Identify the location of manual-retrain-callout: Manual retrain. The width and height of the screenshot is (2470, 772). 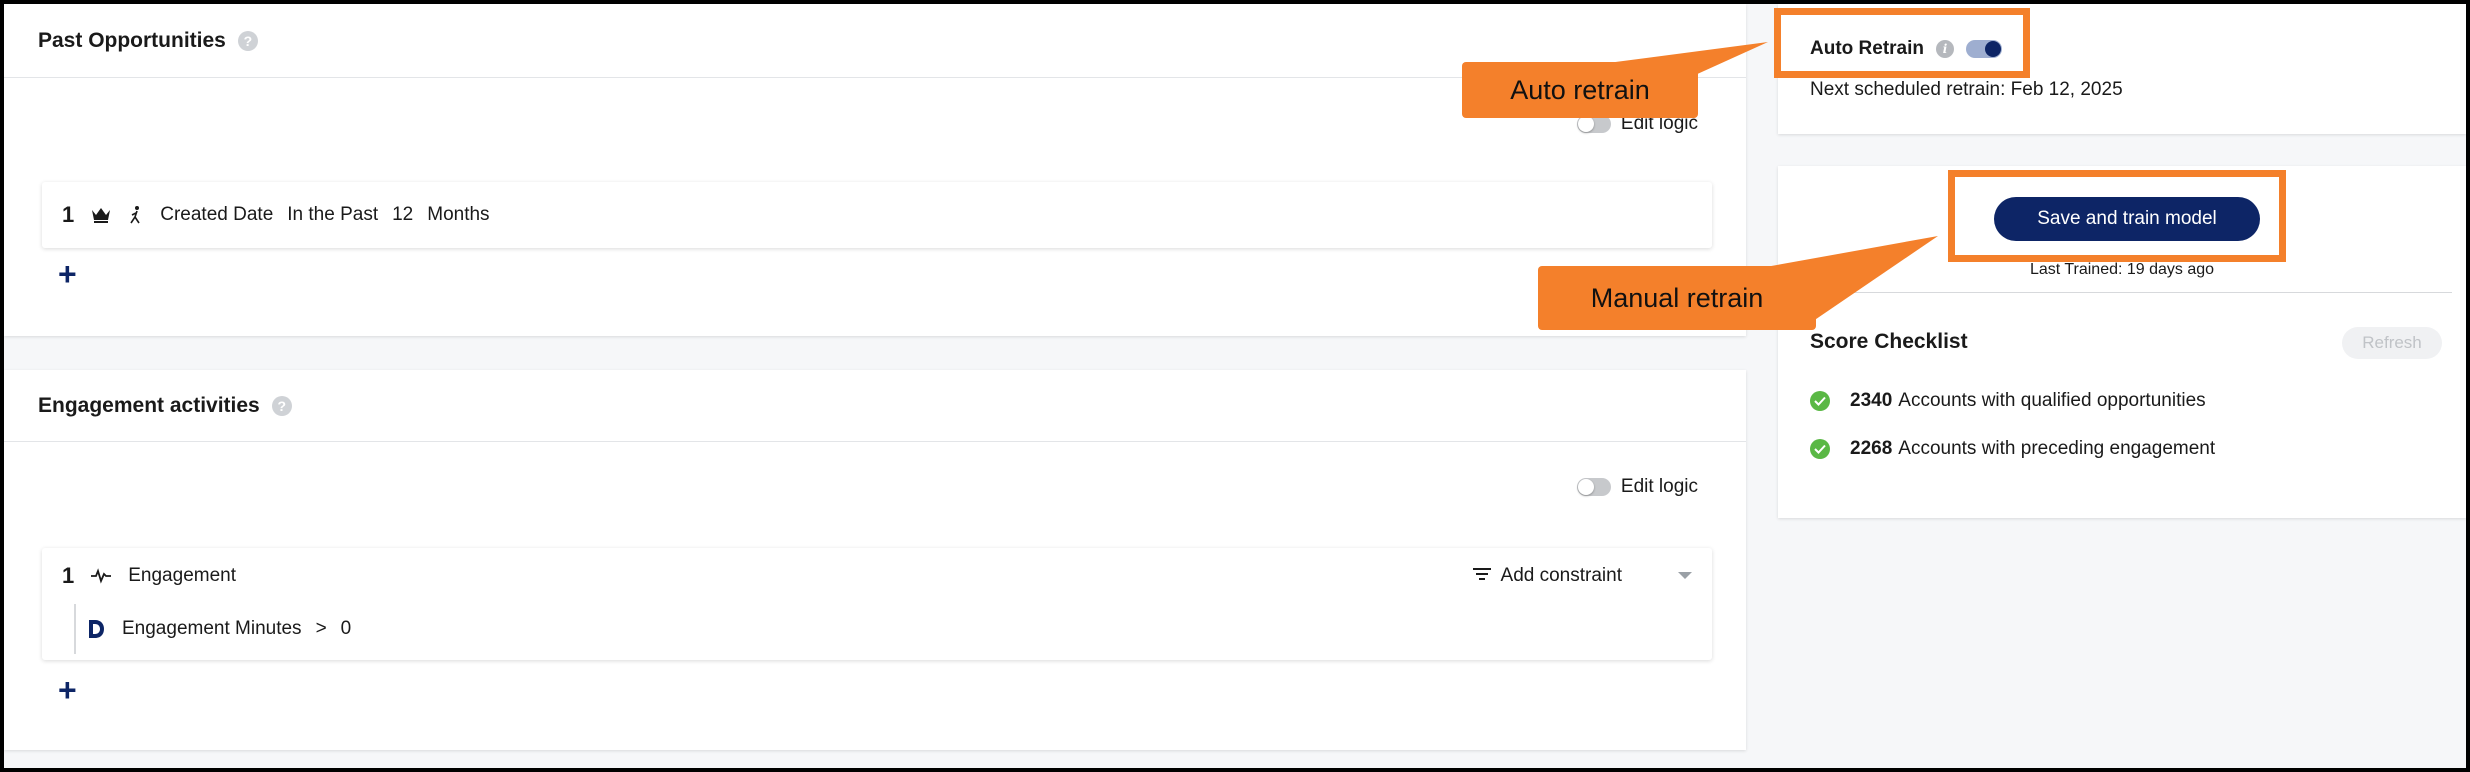
(1677, 298).